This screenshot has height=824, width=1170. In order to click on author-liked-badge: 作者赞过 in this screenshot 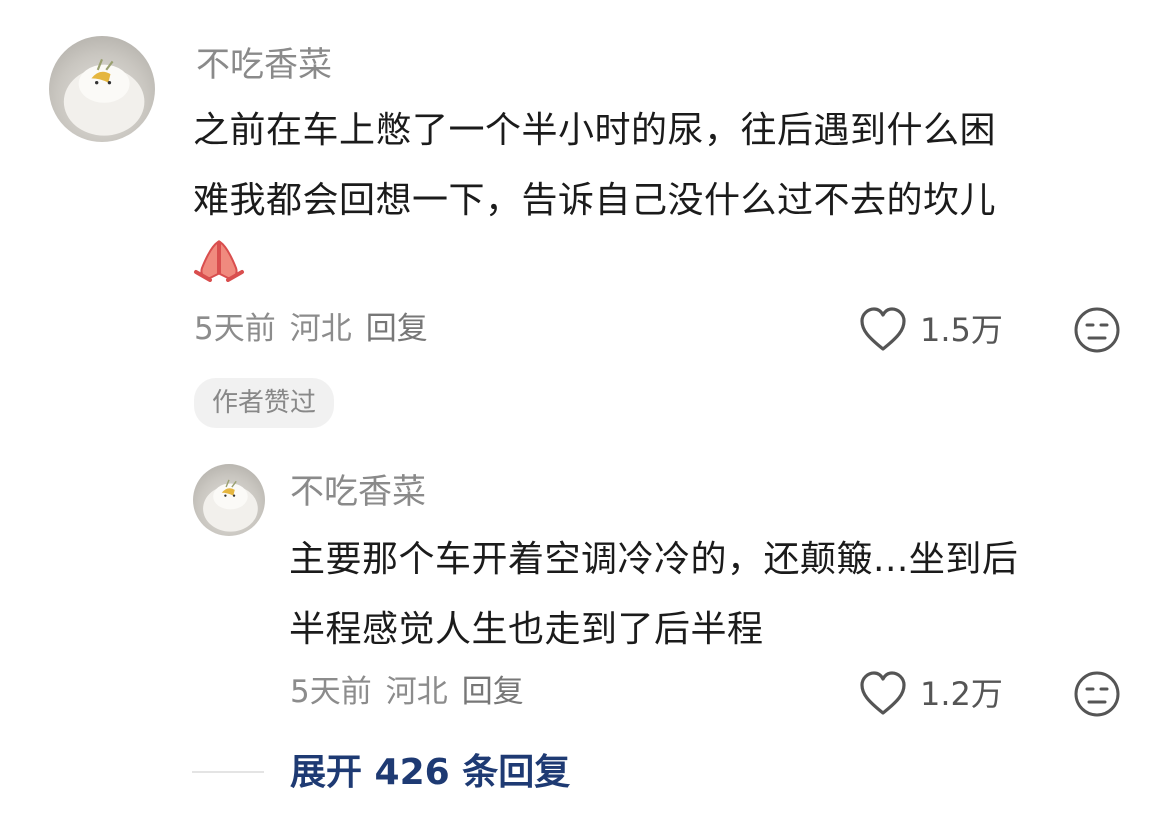, I will do `click(264, 403)`.